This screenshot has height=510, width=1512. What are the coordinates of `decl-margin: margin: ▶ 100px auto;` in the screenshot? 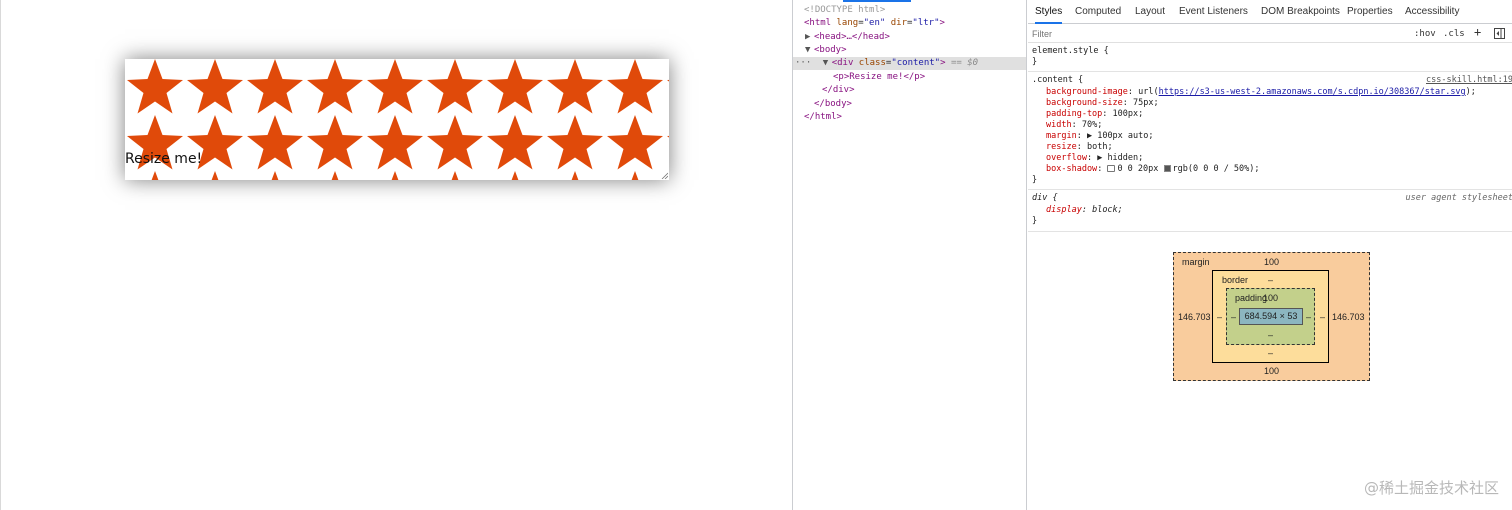 It's located at (1100, 136).